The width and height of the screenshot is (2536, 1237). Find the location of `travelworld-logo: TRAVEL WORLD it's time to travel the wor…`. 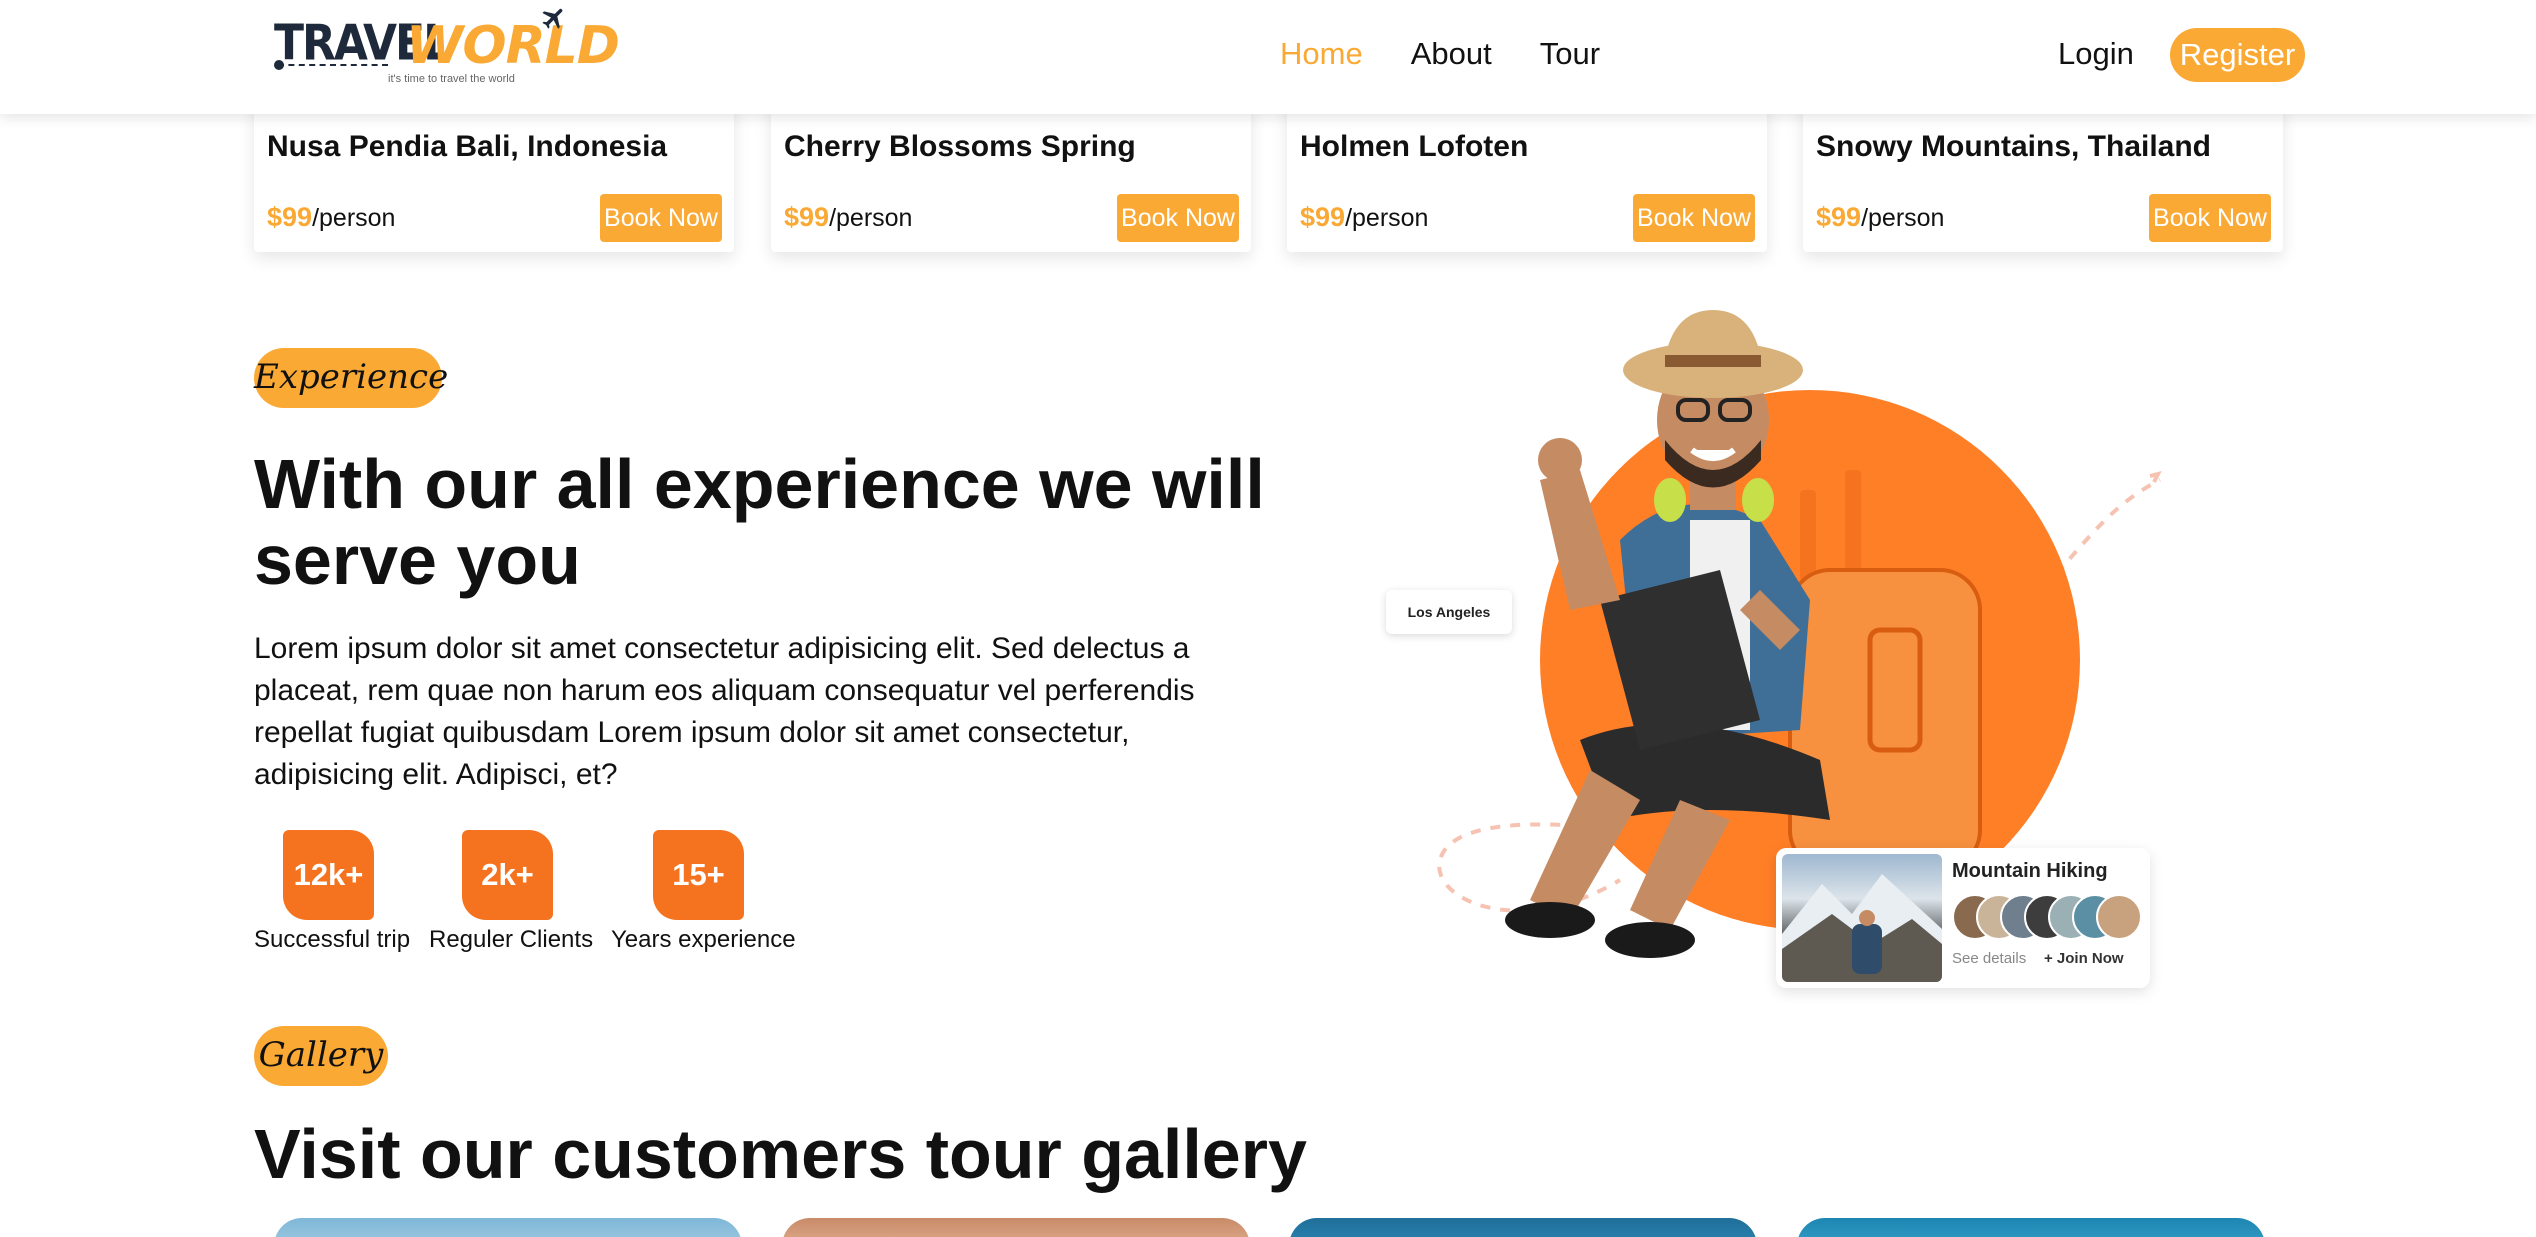

travelworld-logo: TRAVEL WORLD it's time to travel the wor… is located at coordinates (445, 46).